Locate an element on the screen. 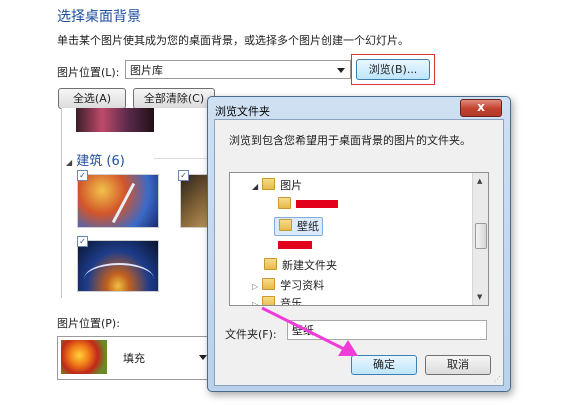  tree-item-music: ▷ 音乐 is located at coordinates (277, 300).